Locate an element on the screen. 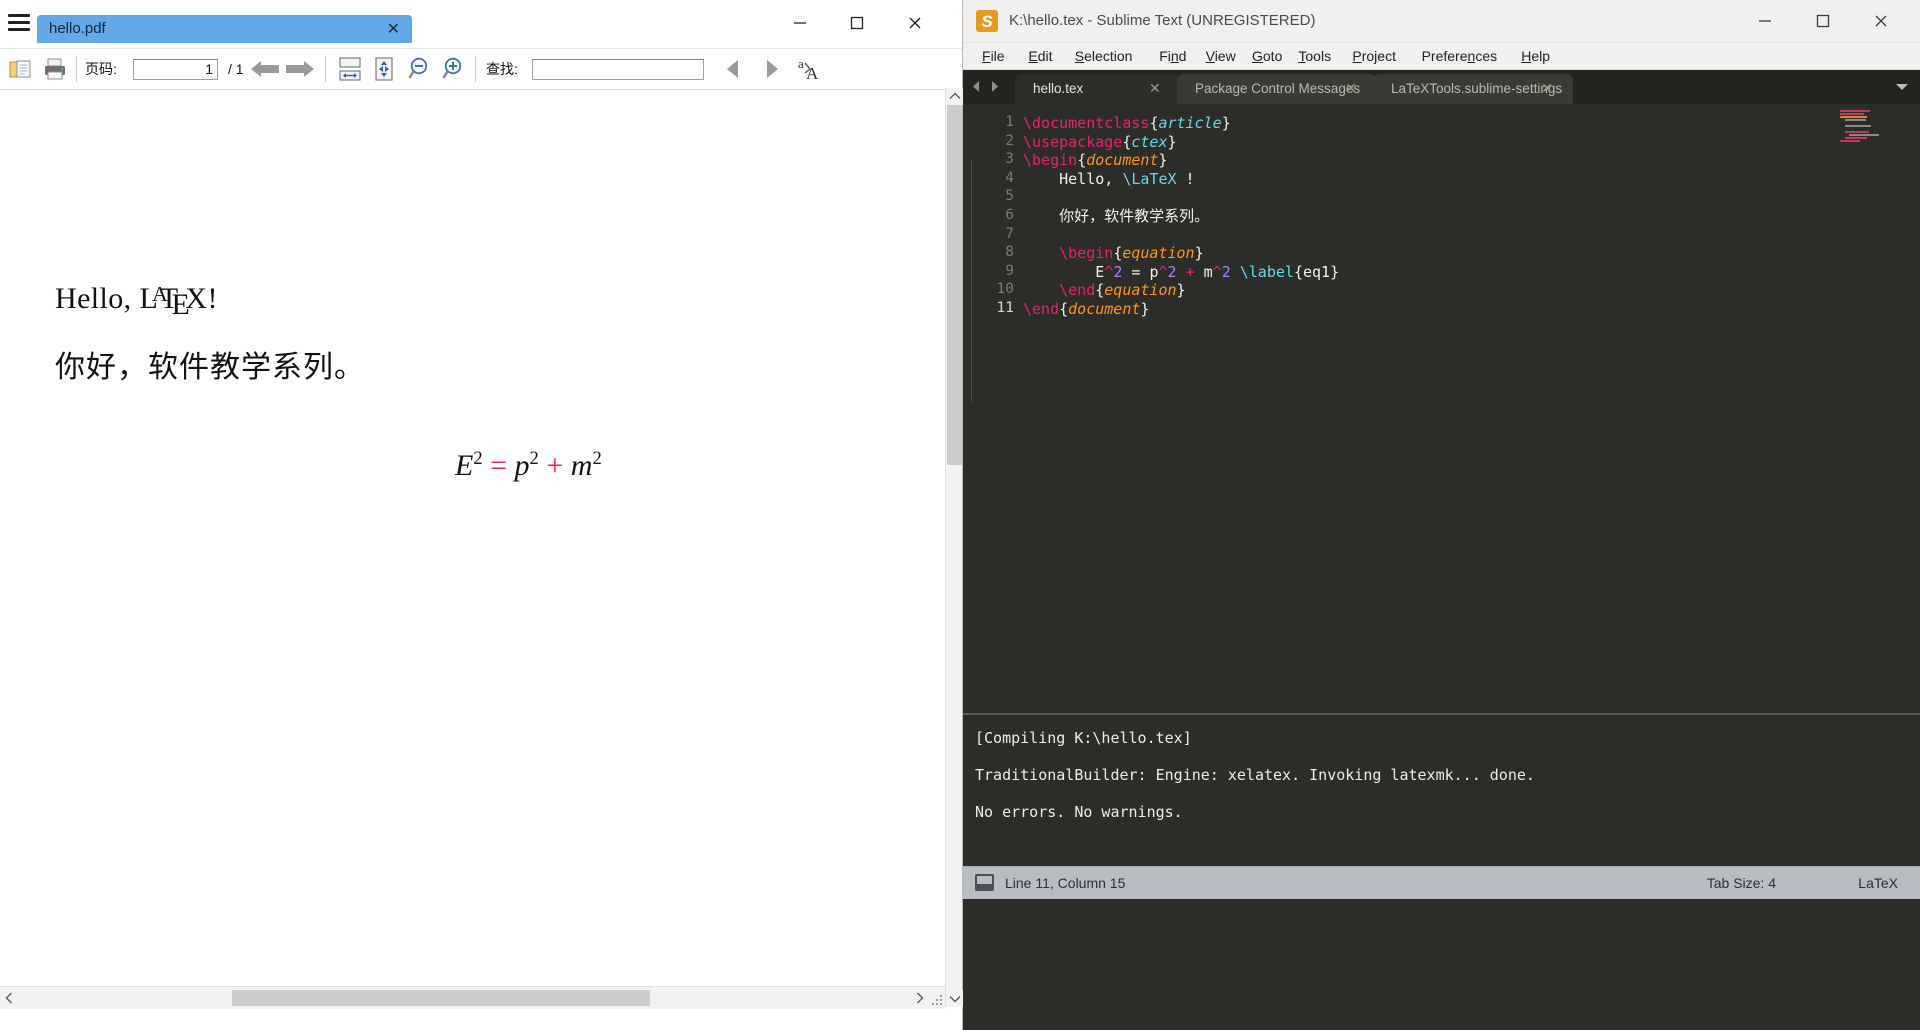 The image size is (1920, 1030). scroll-right-icon is located at coordinates (919, 998).